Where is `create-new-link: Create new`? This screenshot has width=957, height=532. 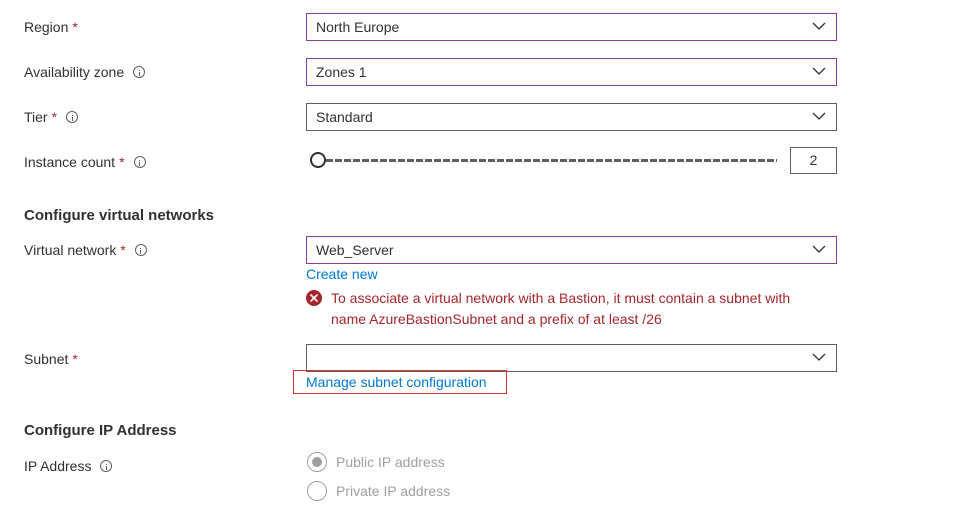
create-new-link: Create new is located at coordinates (342, 274).